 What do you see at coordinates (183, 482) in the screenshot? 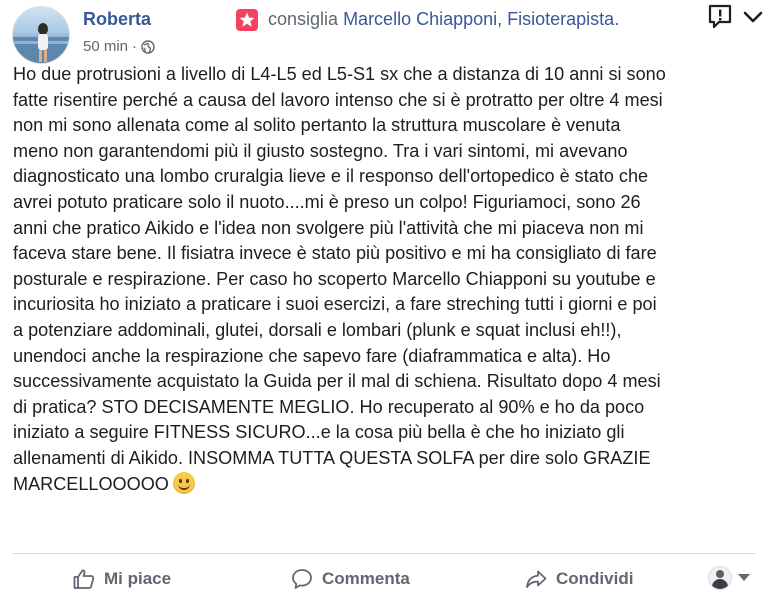
I see `smiley-emoji-icon` at bounding box center [183, 482].